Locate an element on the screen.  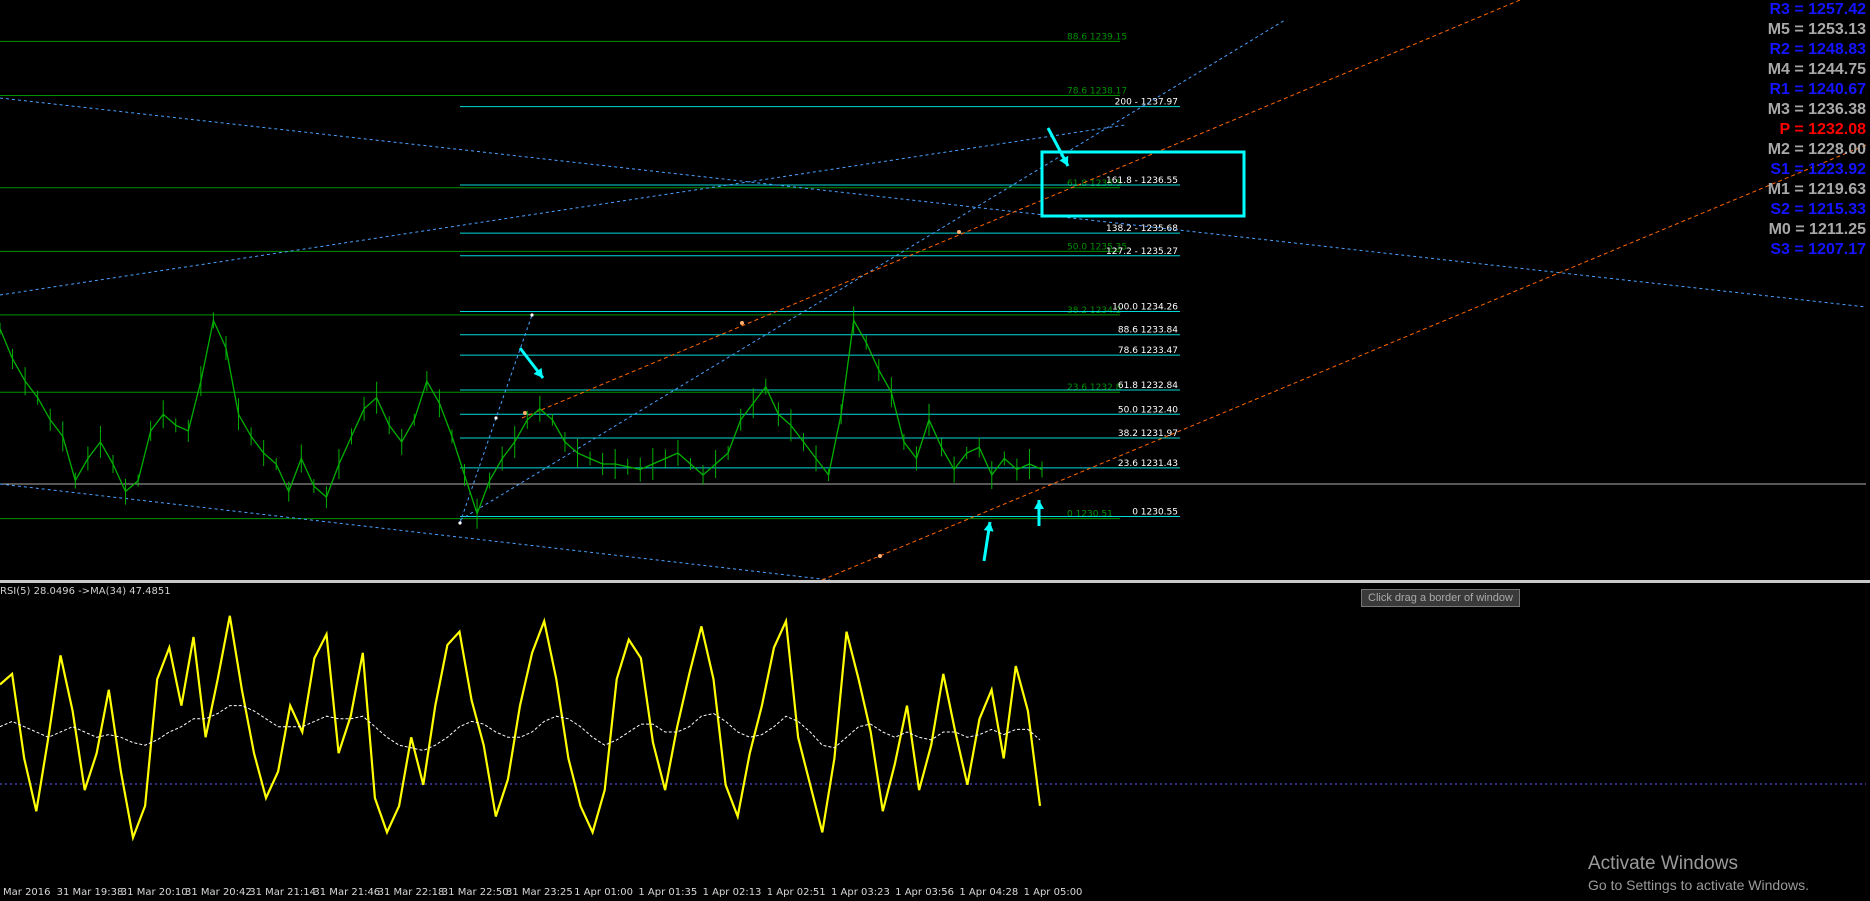
pivot-level-label: R1 = 1240.67 is located at coordinates (1817, 89).